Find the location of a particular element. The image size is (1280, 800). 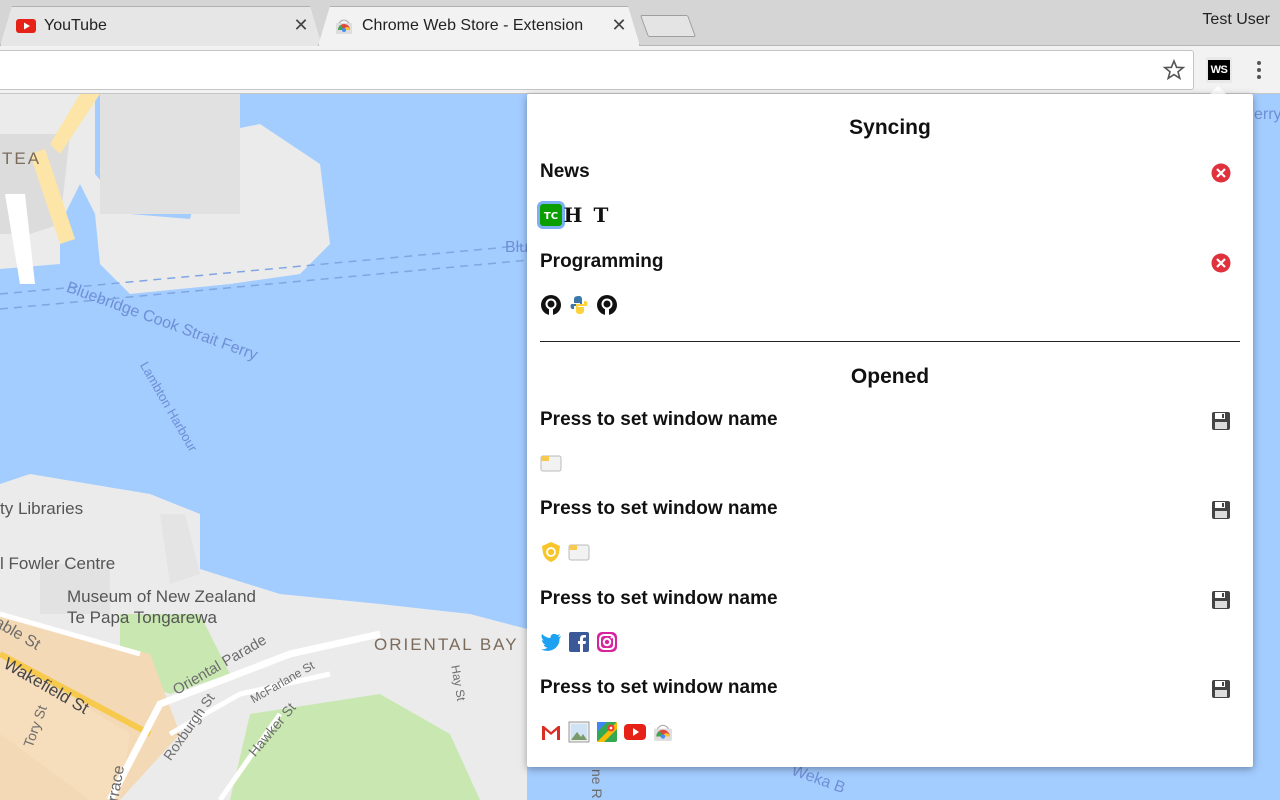

nytimes-icon: T is located at coordinates (601, 215).